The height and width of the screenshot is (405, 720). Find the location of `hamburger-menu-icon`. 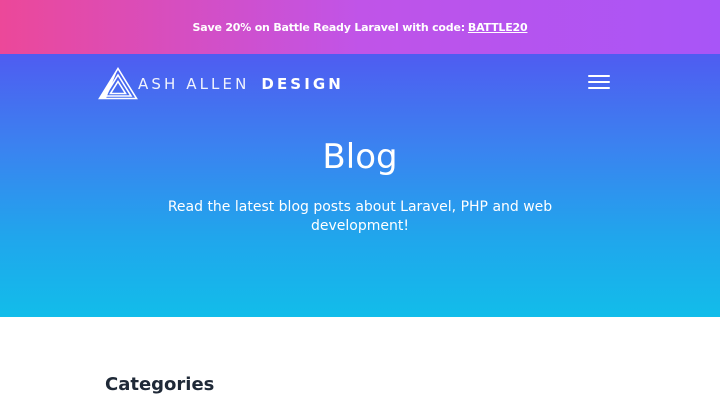

hamburger-menu-icon is located at coordinates (599, 83).